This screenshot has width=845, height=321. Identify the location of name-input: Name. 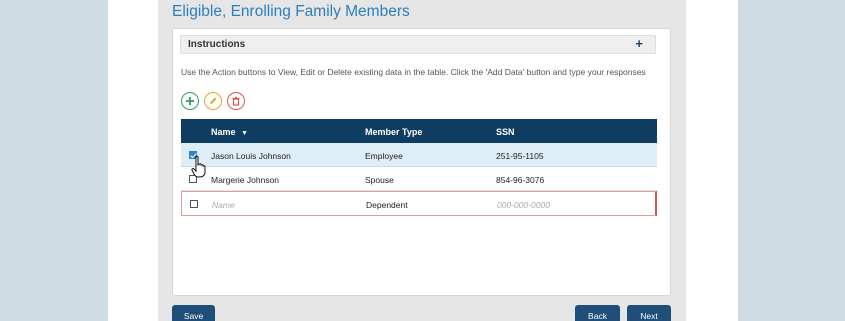
(223, 205).